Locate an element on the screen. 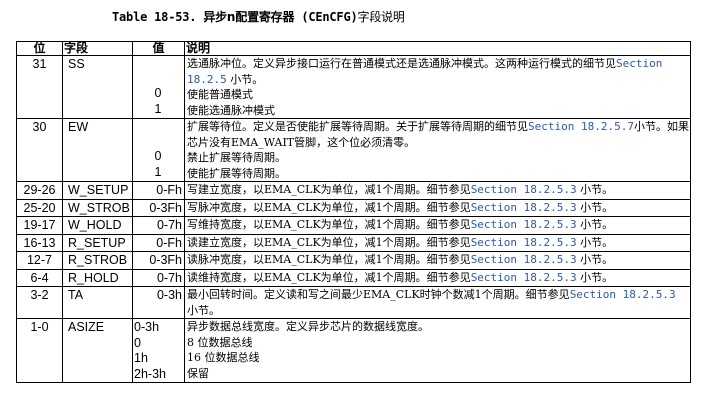 This screenshot has width=703, height=418. caption-title: 异步n配置寄存器 is located at coordinates (249, 17).